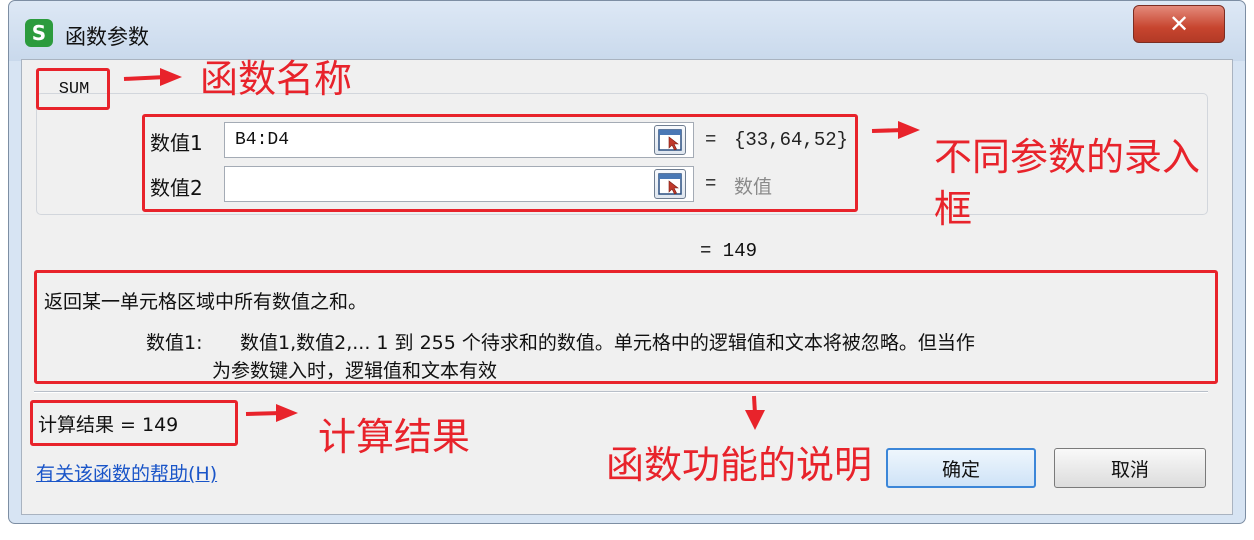 Image resolution: width=1254 pixels, height=540 pixels. What do you see at coordinates (1067, 157) in the screenshot?
I see `annotation-inputs-line1: 不同参数的录入` at bounding box center [1067, 157].